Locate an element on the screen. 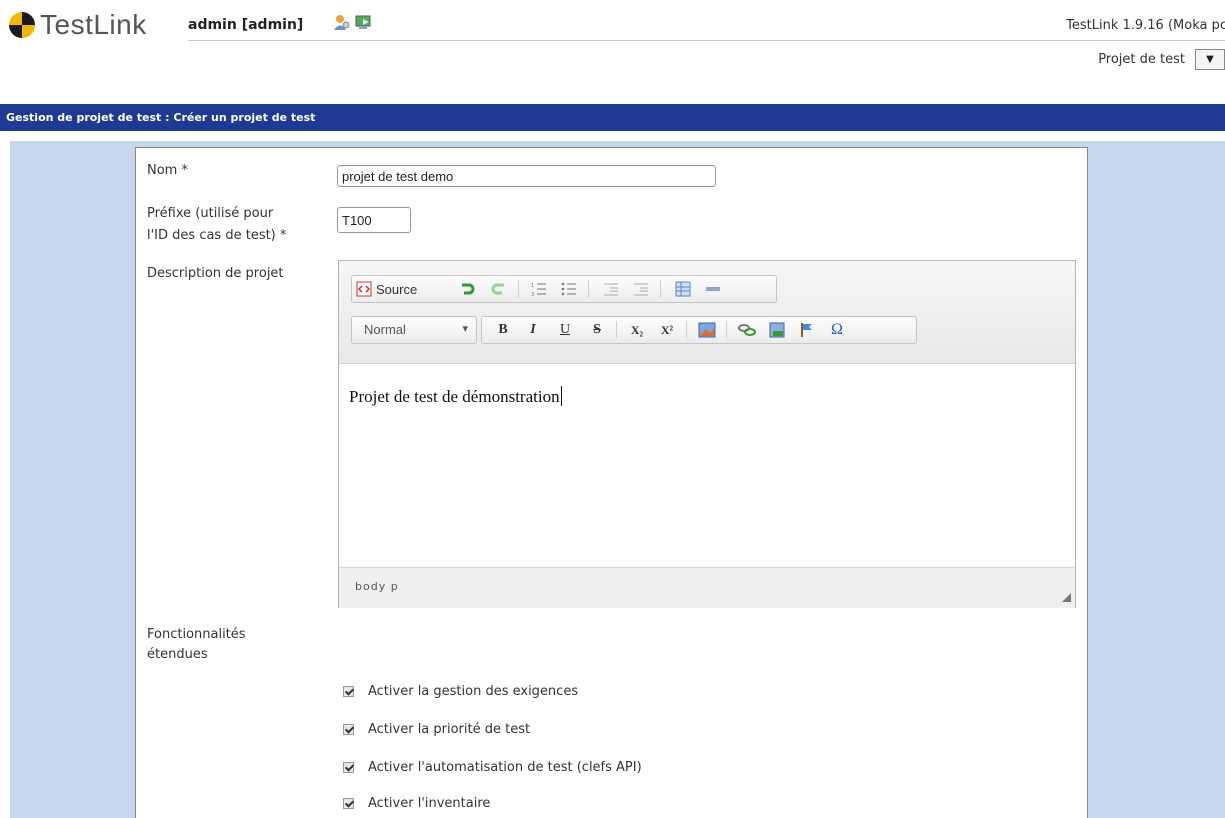  toolbar-row-1: Source 13 is located at coordinates (564, 289).